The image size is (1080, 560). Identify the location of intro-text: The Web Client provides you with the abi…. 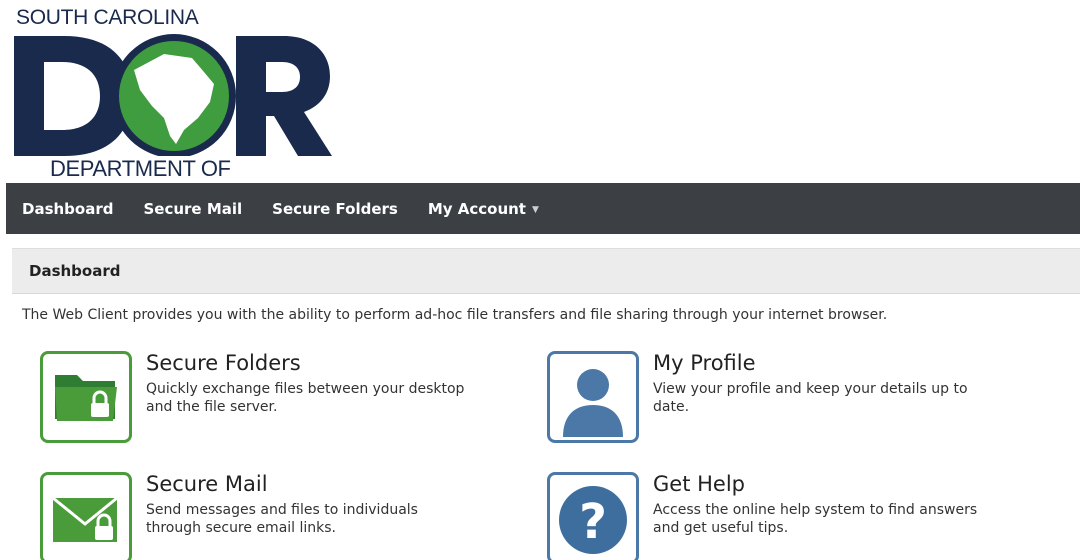
(455, 315).